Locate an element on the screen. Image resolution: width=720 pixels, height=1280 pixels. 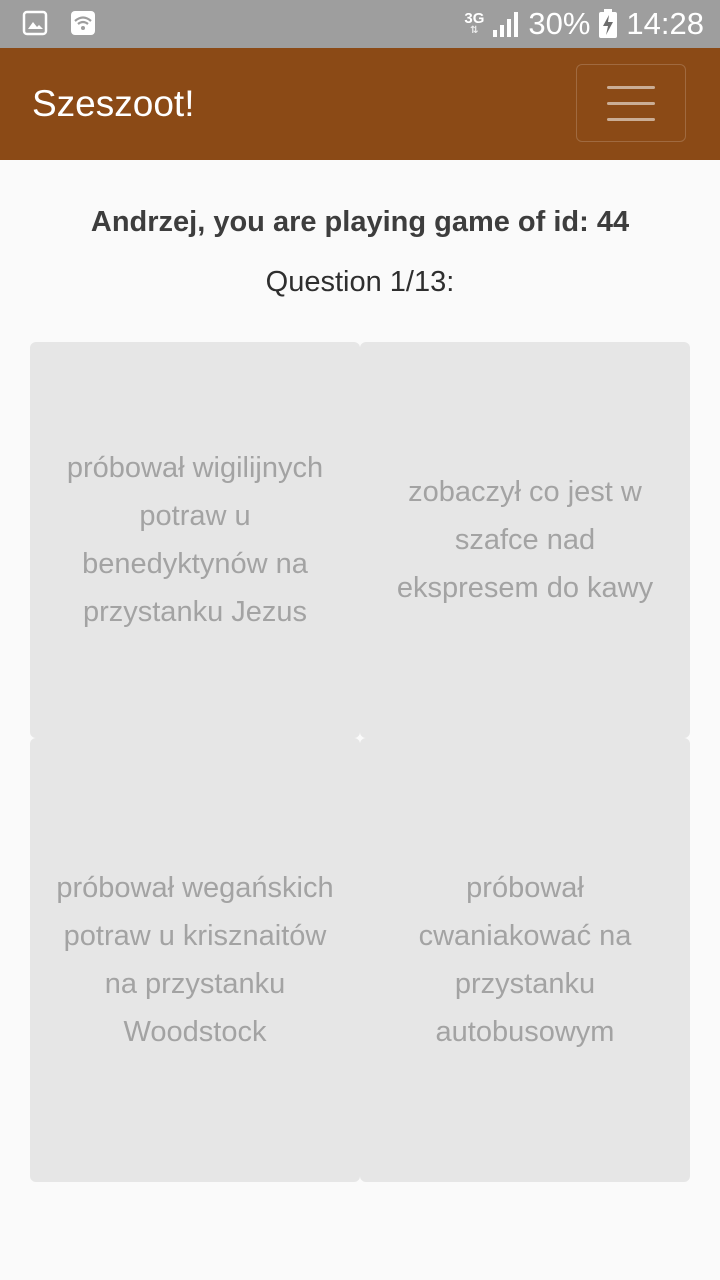
battery-percentage: 30% is located at coordinates (559, 23).